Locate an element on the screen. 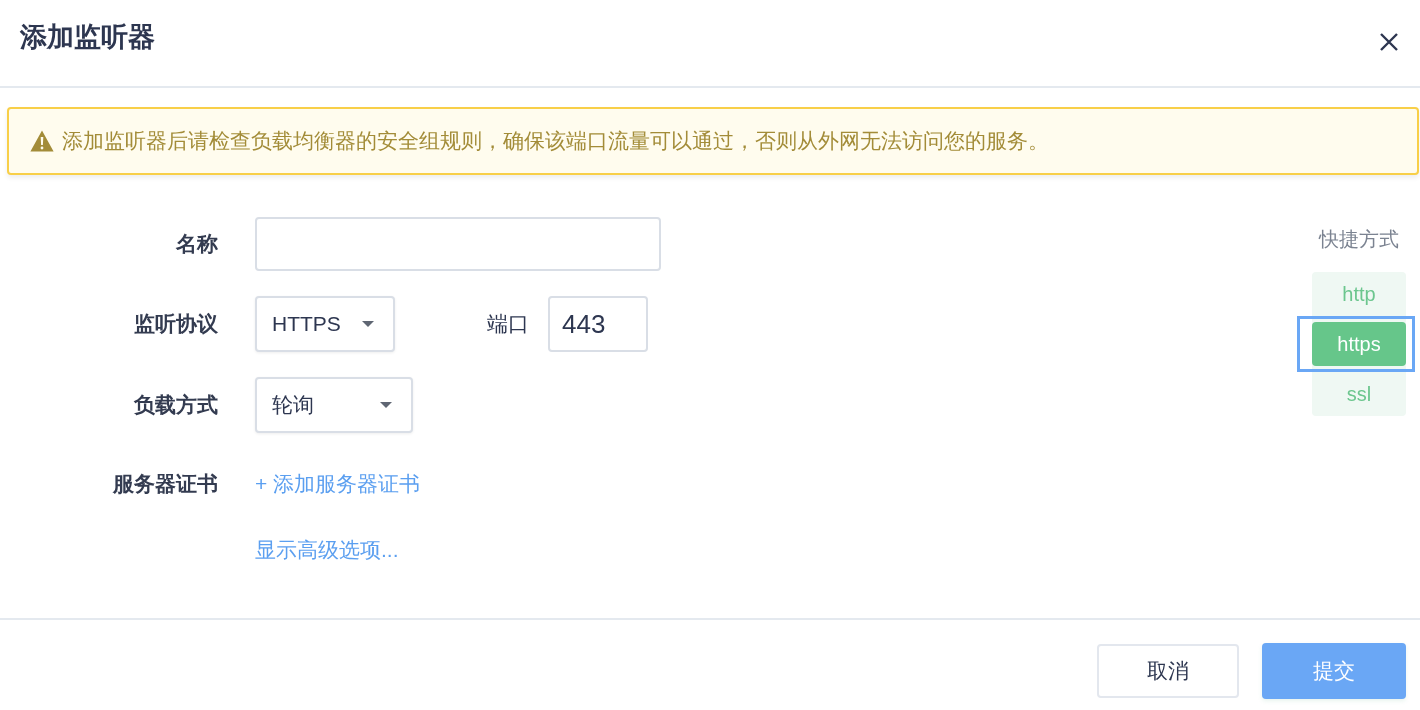  form-link: + 添加服务器证书 is located at coordinates (338, 484).